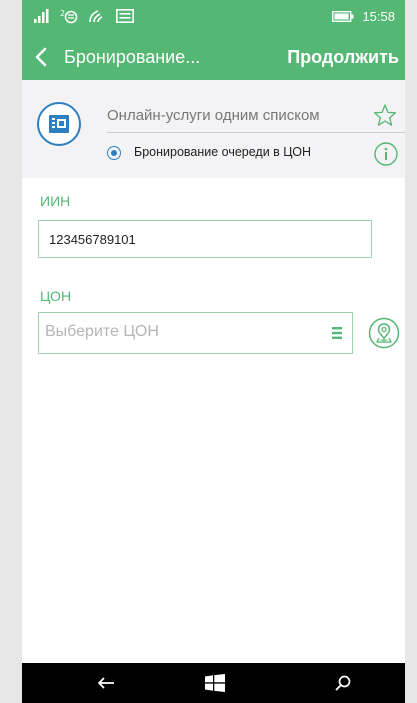 The image size is (417, 703). Describe the element at coordinates (384, 333) in the screenshot. I see `map-location-icon` at that location.